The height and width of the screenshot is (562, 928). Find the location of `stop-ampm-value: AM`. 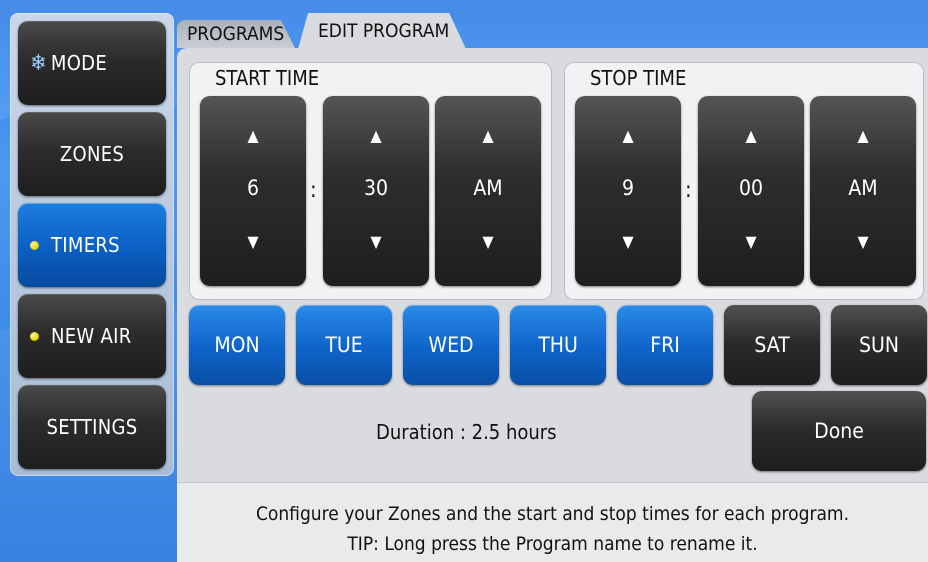

stop-ampm-value: AM is located at coordinates (863, 188).